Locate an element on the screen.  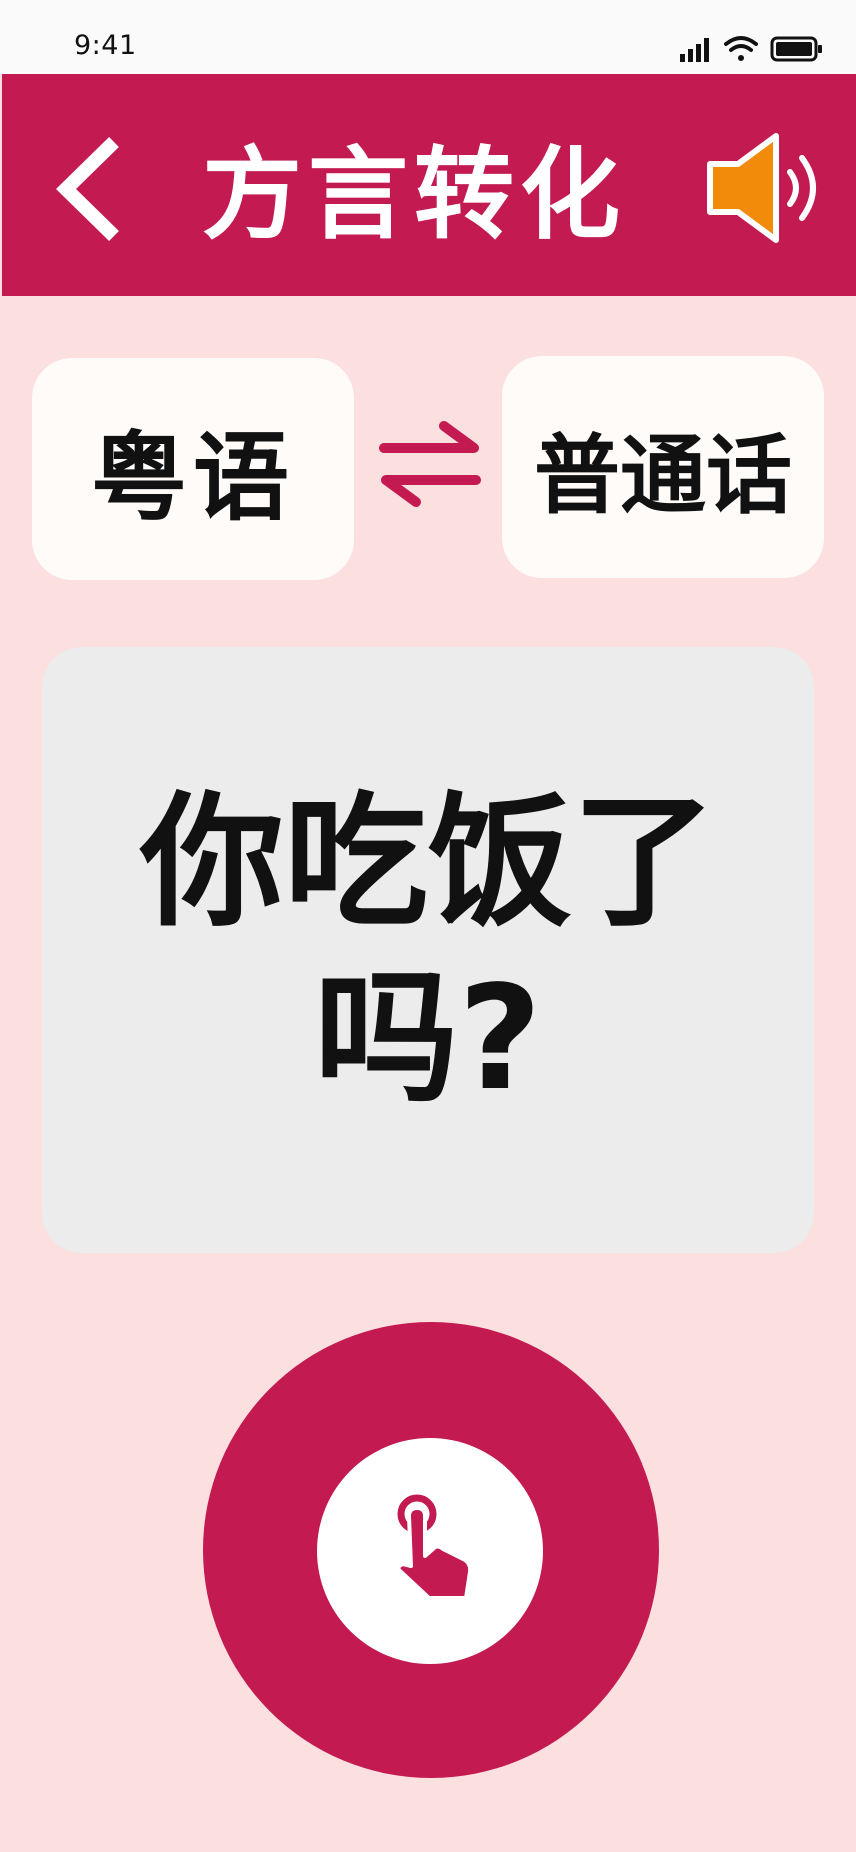
wifi-icon is located at coordinates (741, 48).